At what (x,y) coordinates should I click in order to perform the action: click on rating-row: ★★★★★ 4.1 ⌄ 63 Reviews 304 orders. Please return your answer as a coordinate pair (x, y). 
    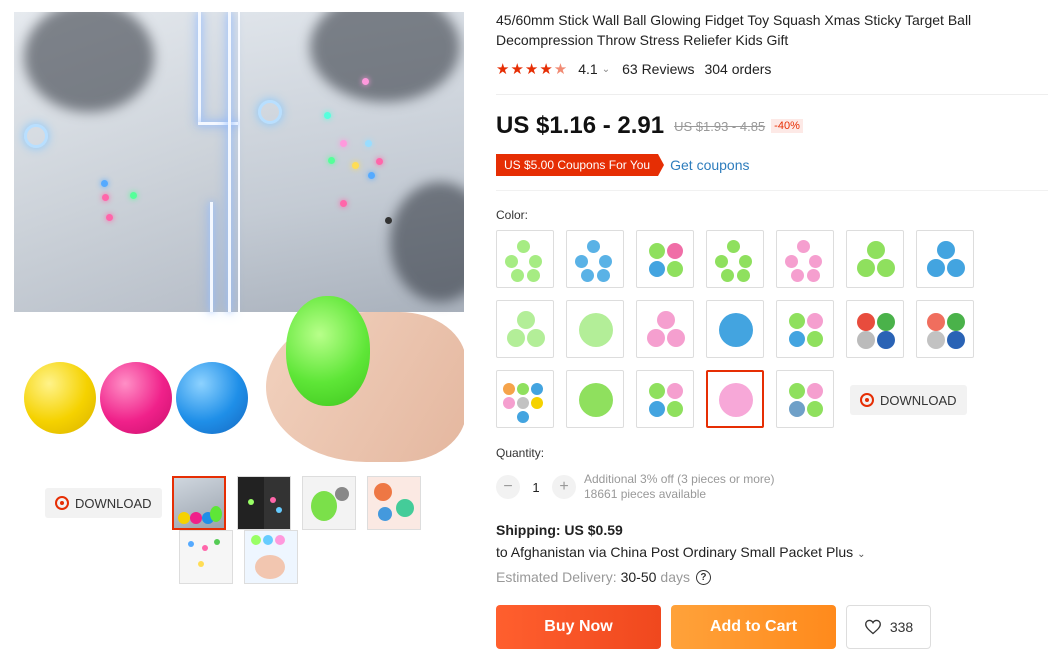
    Looking at the image, I should click on (633, 69).